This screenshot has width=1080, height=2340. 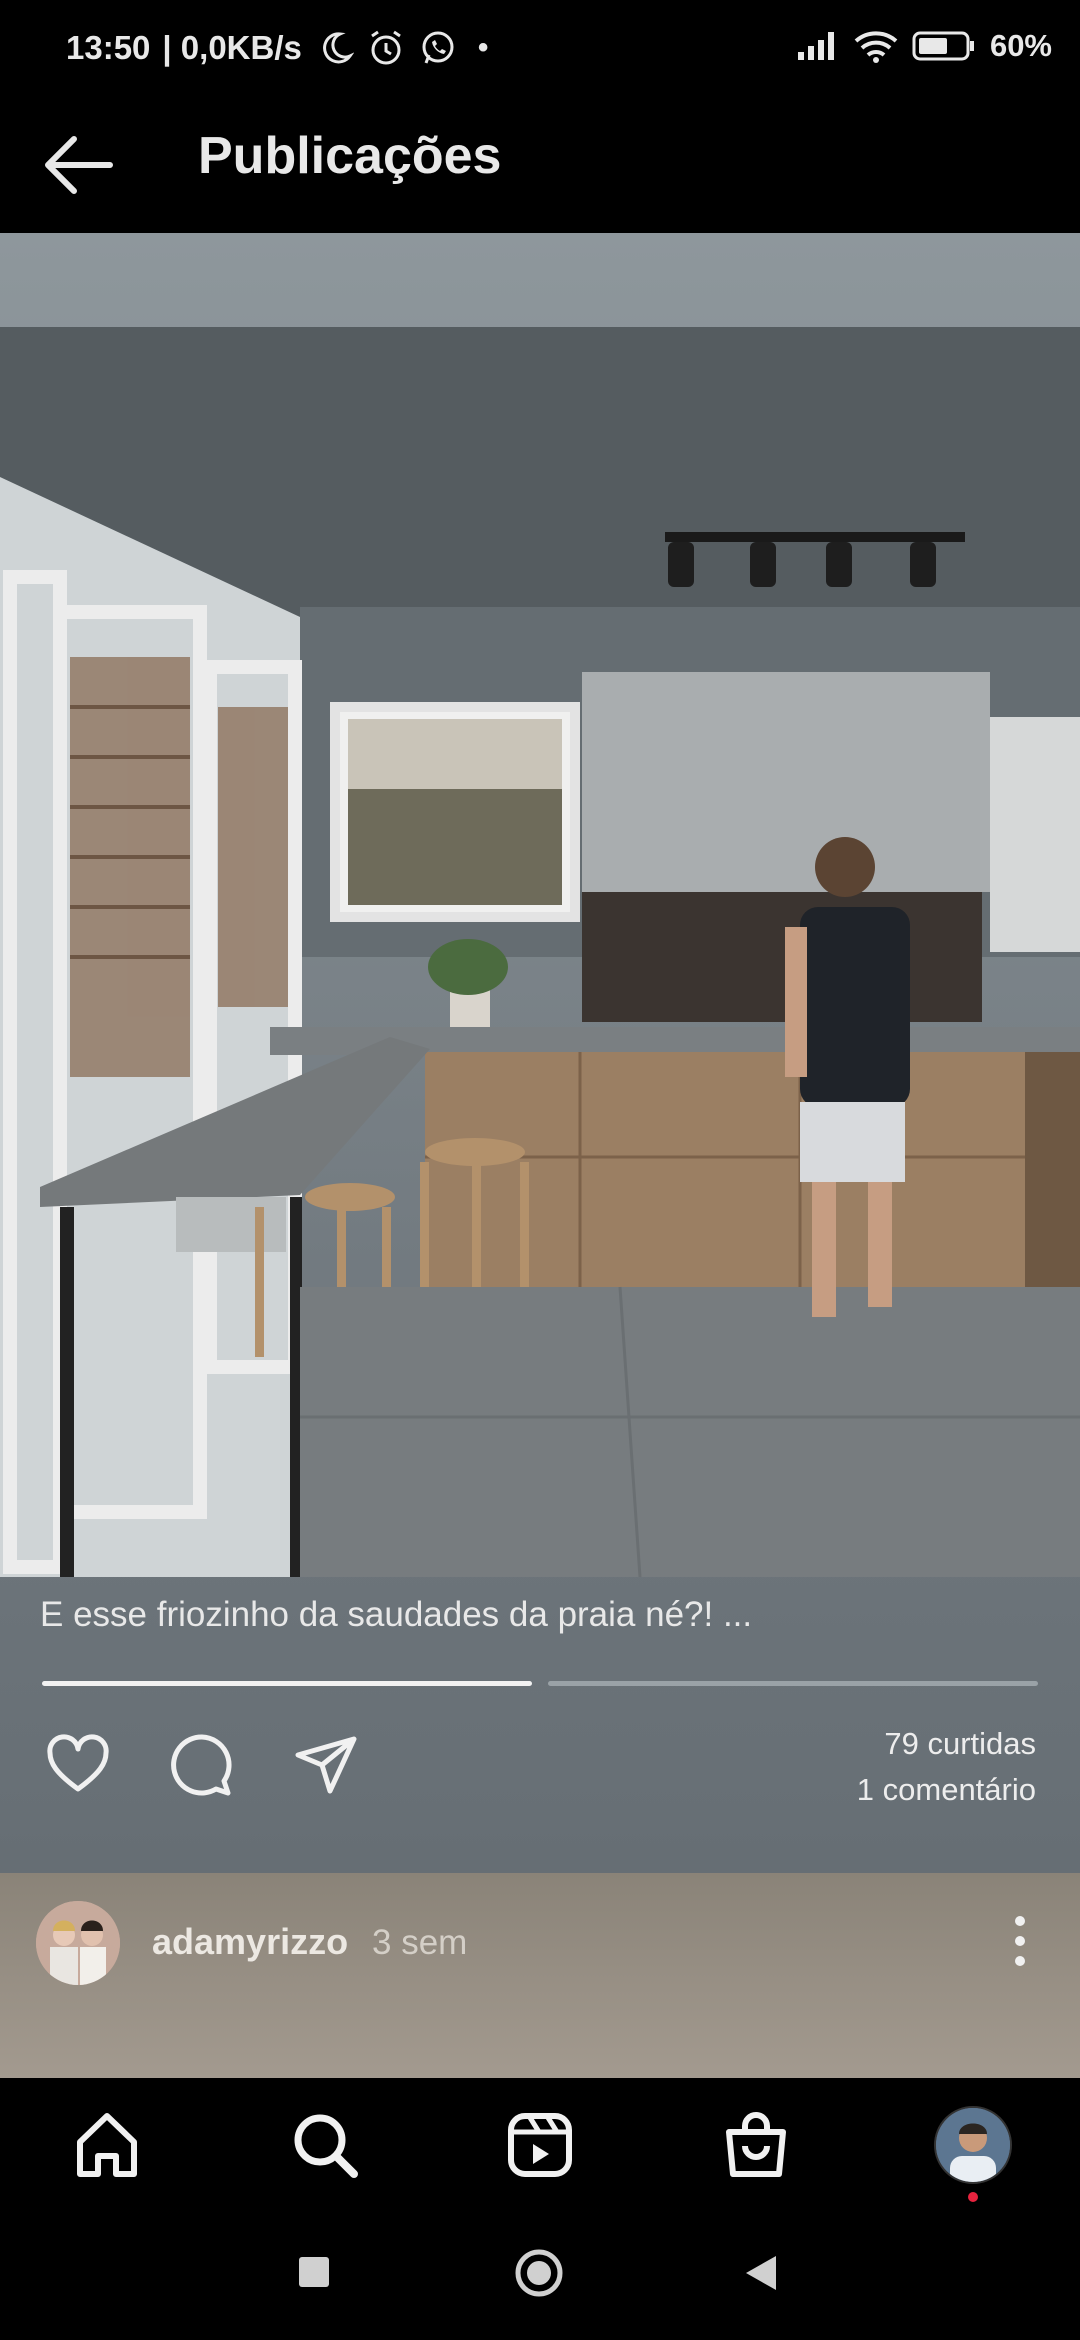 I want to click on vertical-ellipsis-icon, so click(x=1020, y=1941).